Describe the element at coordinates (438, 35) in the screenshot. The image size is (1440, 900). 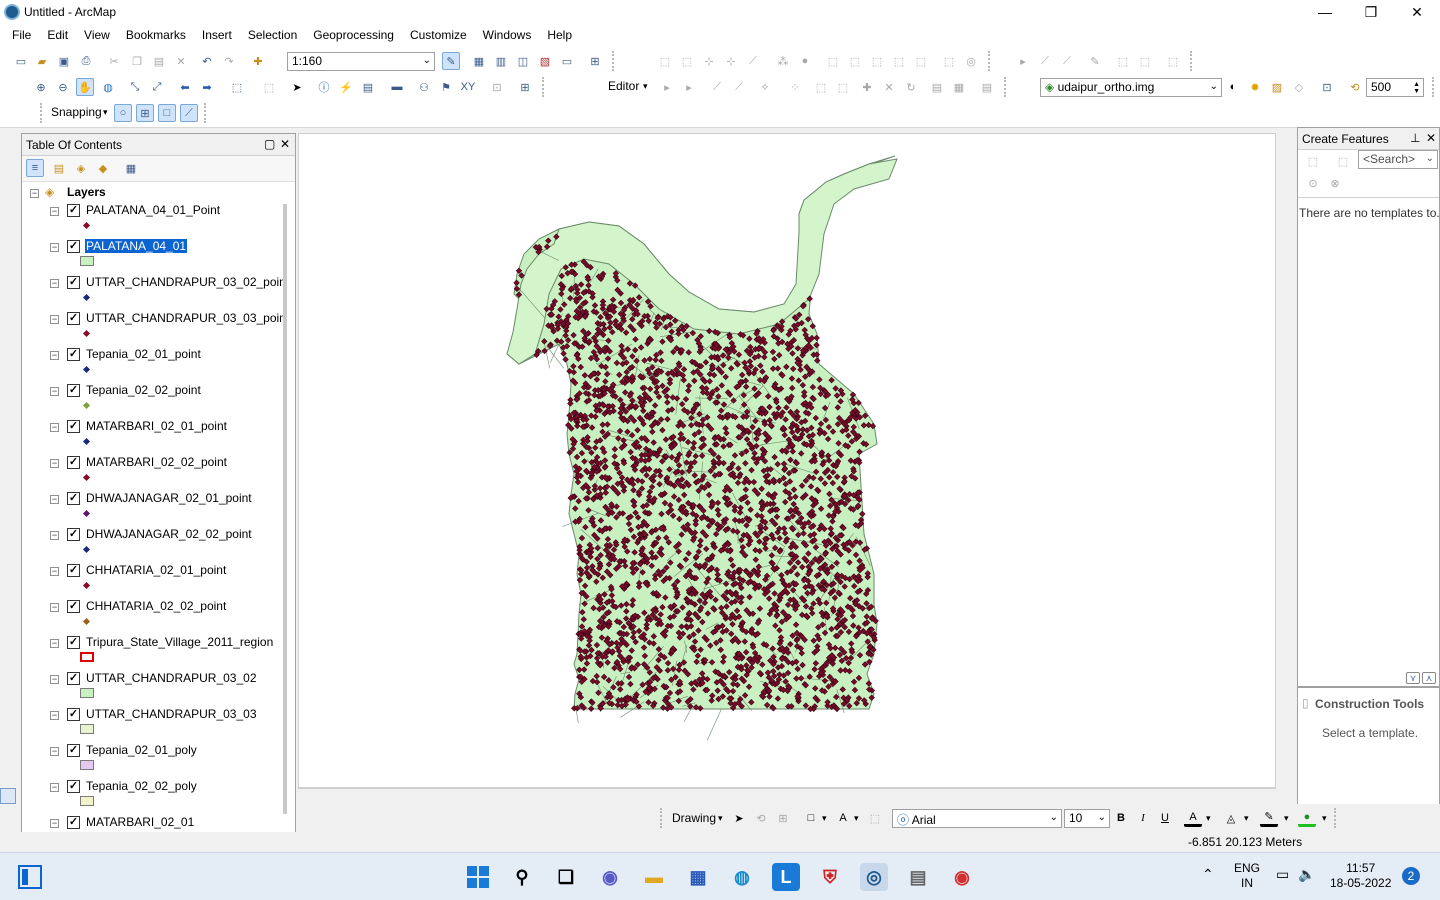
I see `menu-customize: Customize` at that location.